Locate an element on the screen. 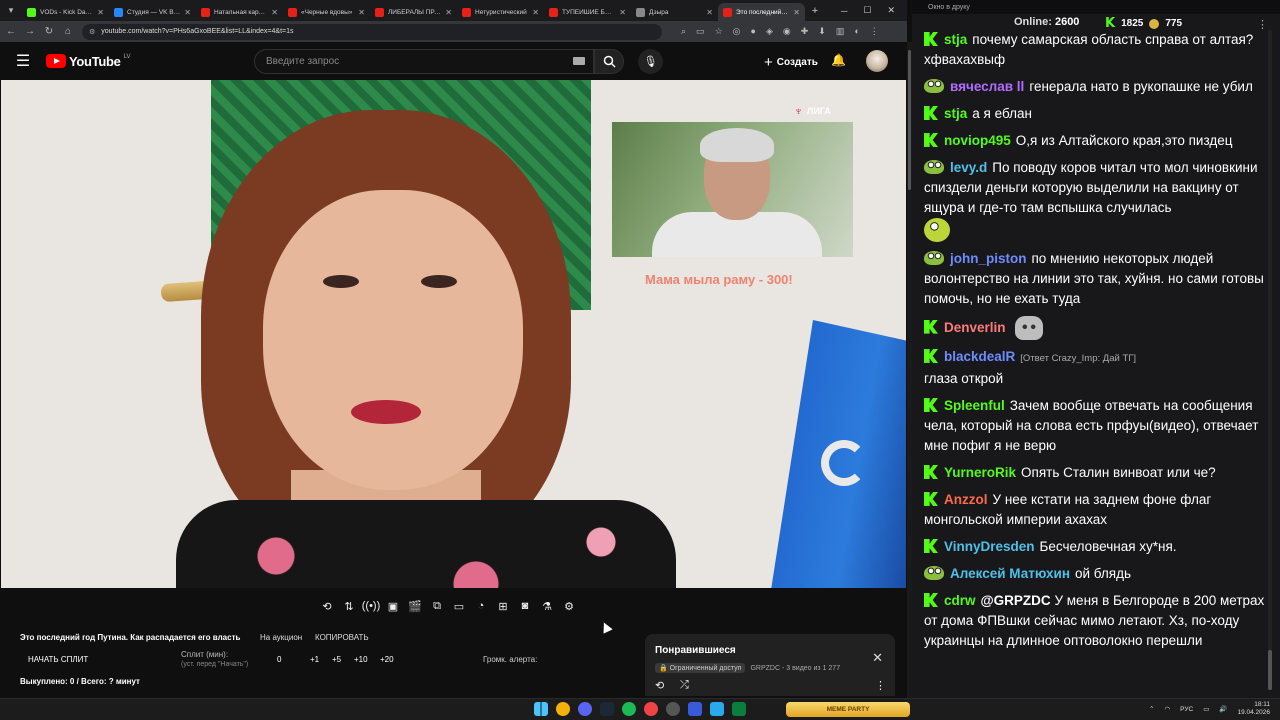  browser-tab: Натальная карта Я ✕ is located at coordinates (239, 12).